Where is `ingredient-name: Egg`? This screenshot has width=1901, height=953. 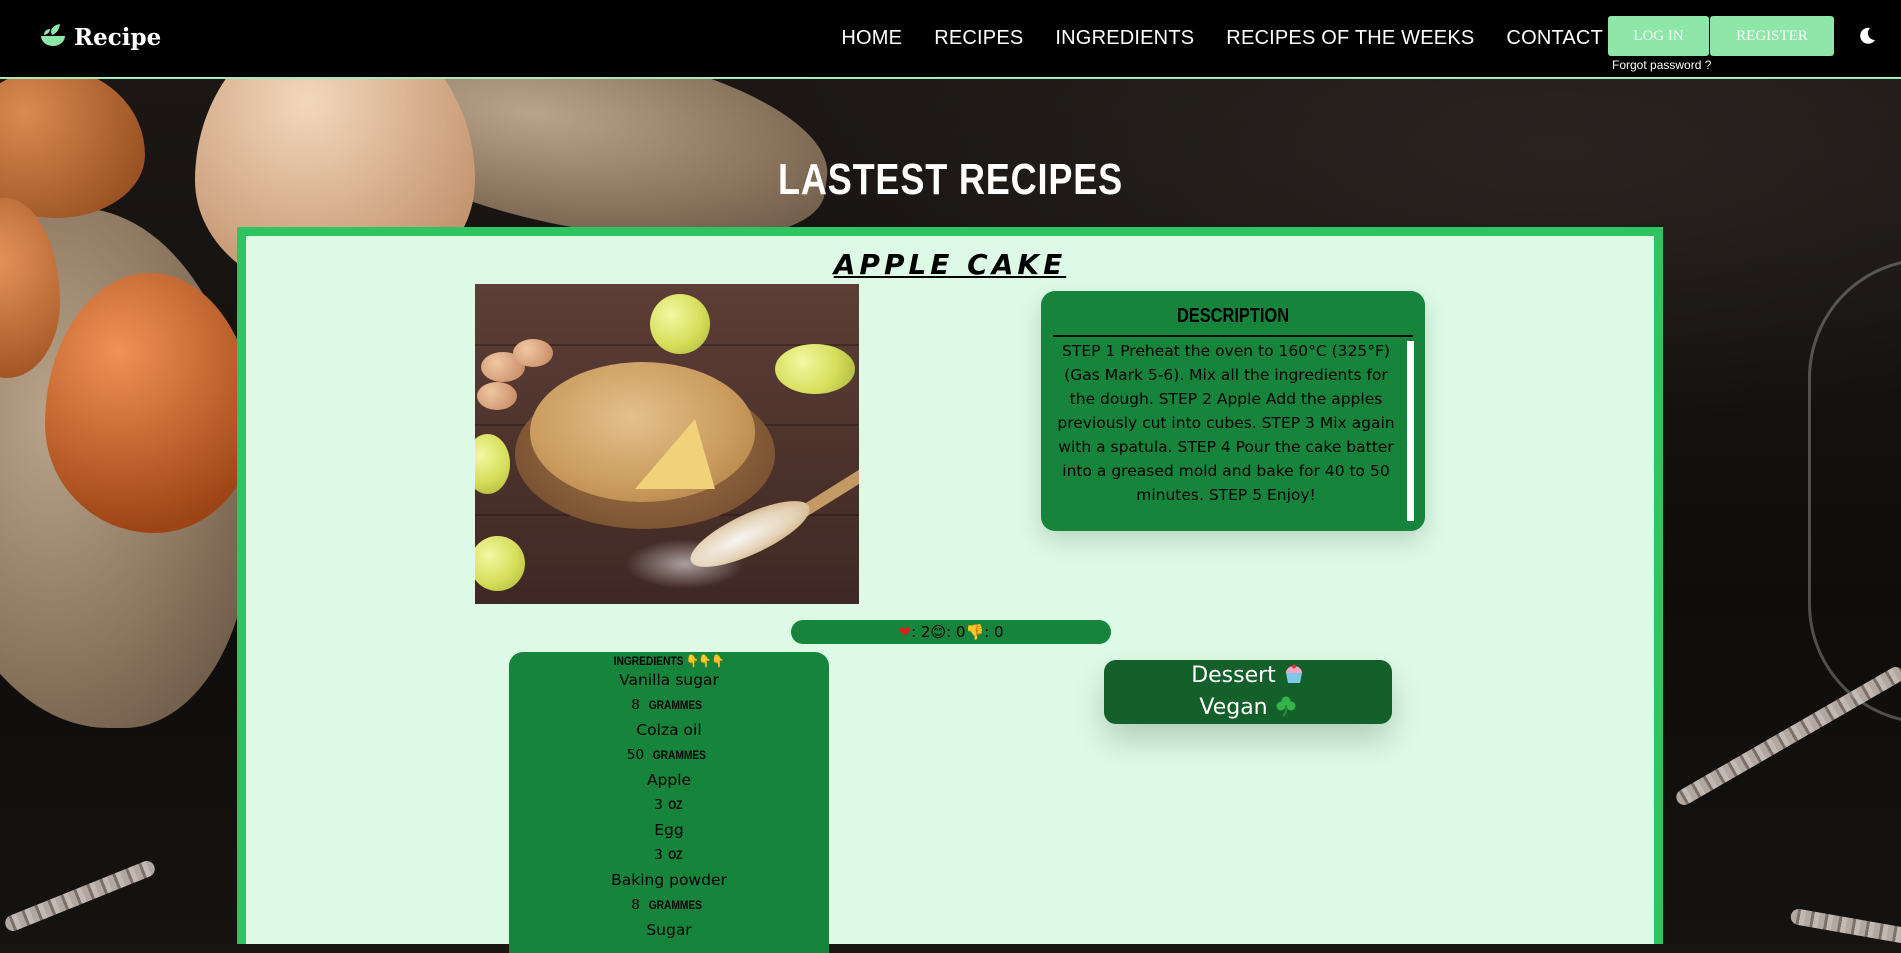
ingredient-name: Egg is located at coordinates (669, 830).